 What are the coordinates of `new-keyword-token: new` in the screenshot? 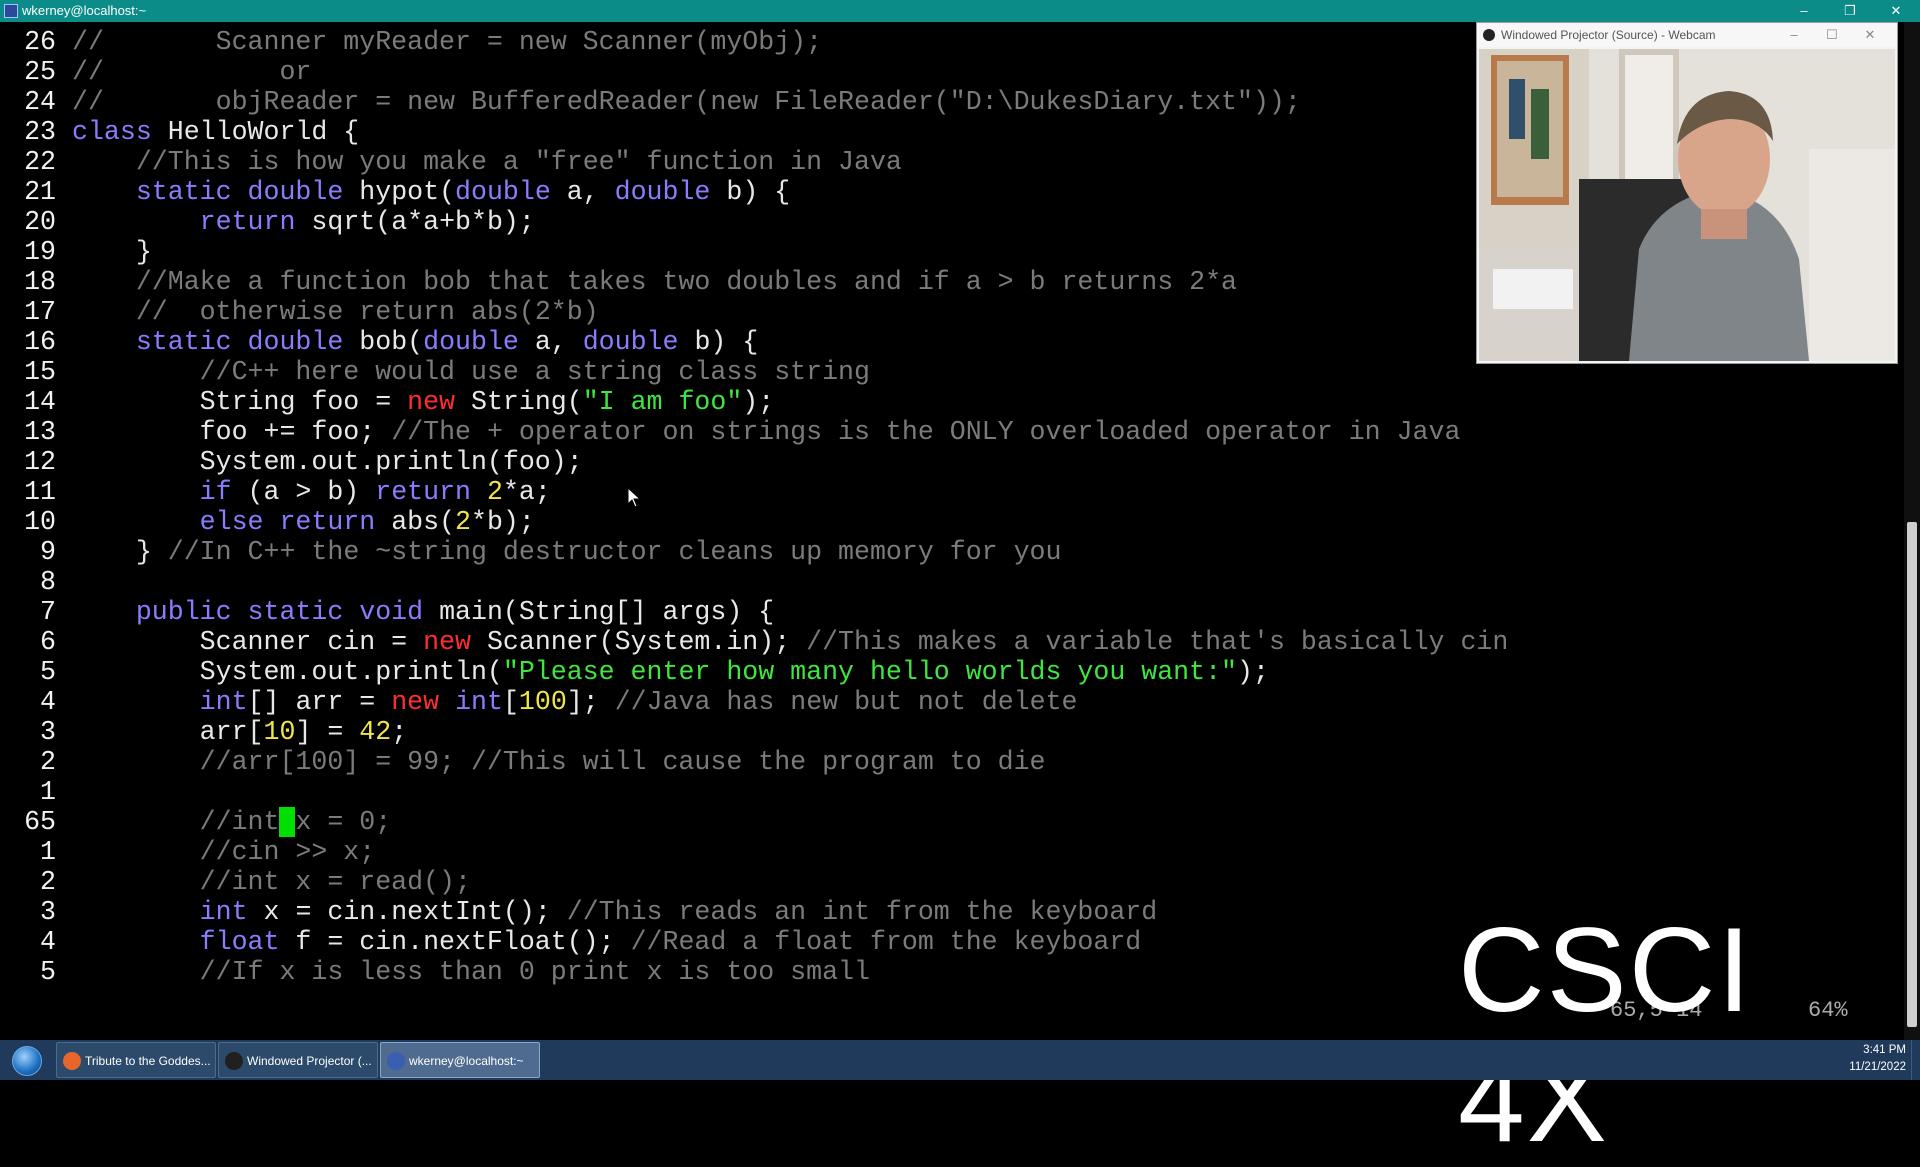 It's located at (447, 642).